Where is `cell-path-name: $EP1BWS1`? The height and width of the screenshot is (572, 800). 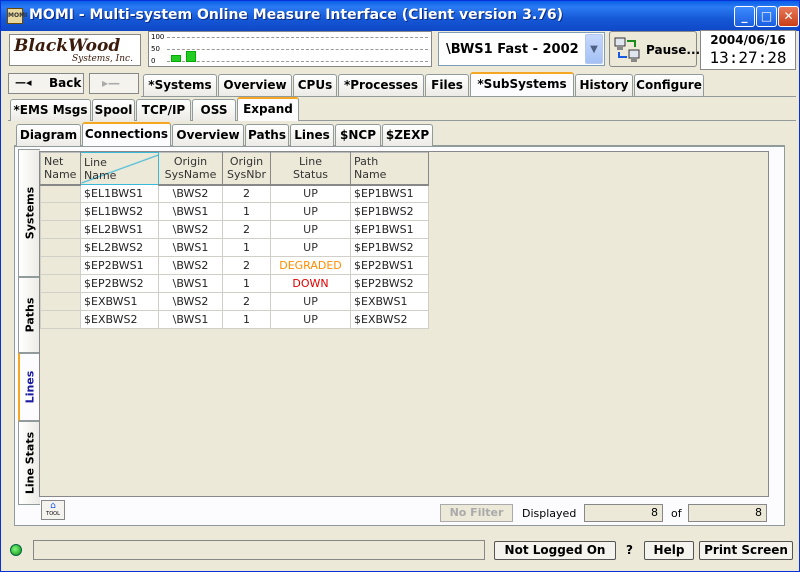 cell-path-name: $EP1BWS1 is located at coordinates (389, 229).